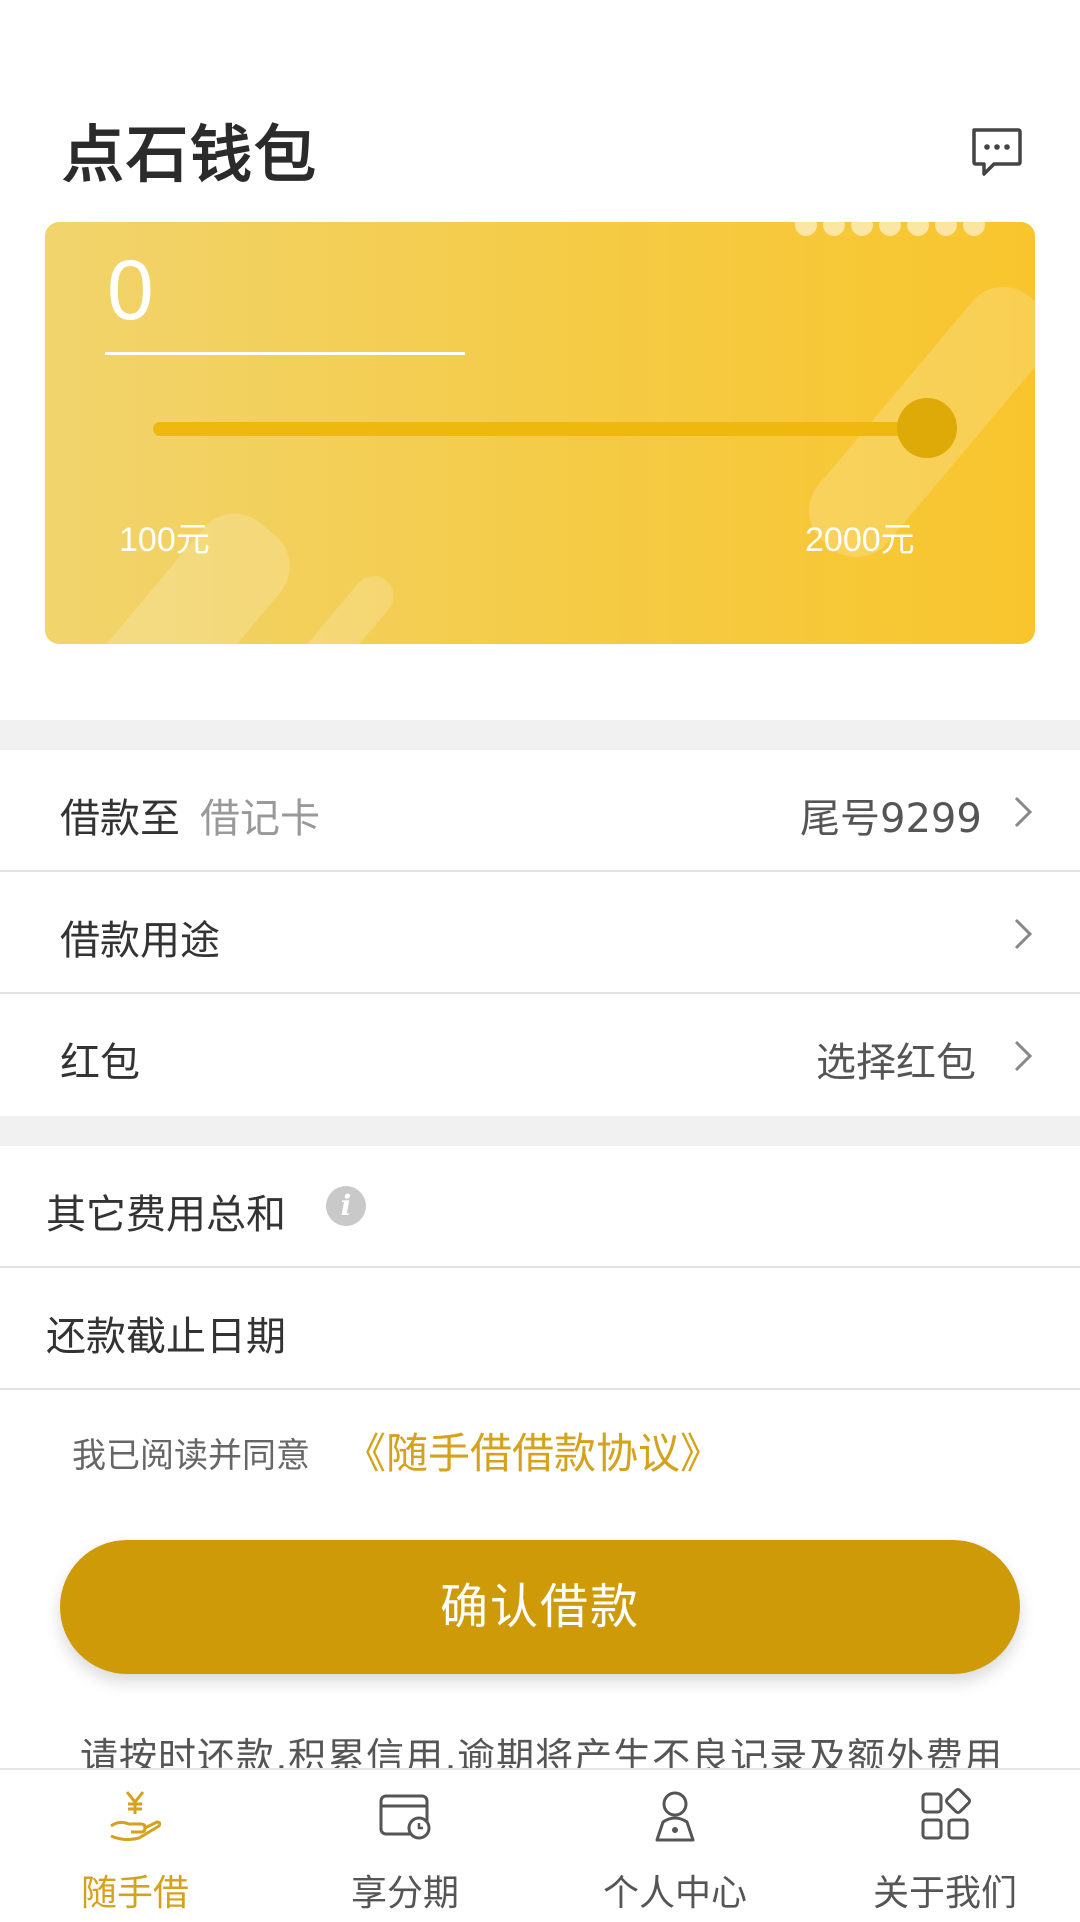 The image size is (1080, 1922). I want to click on tab-label: 随手借, so click(134, 1893).